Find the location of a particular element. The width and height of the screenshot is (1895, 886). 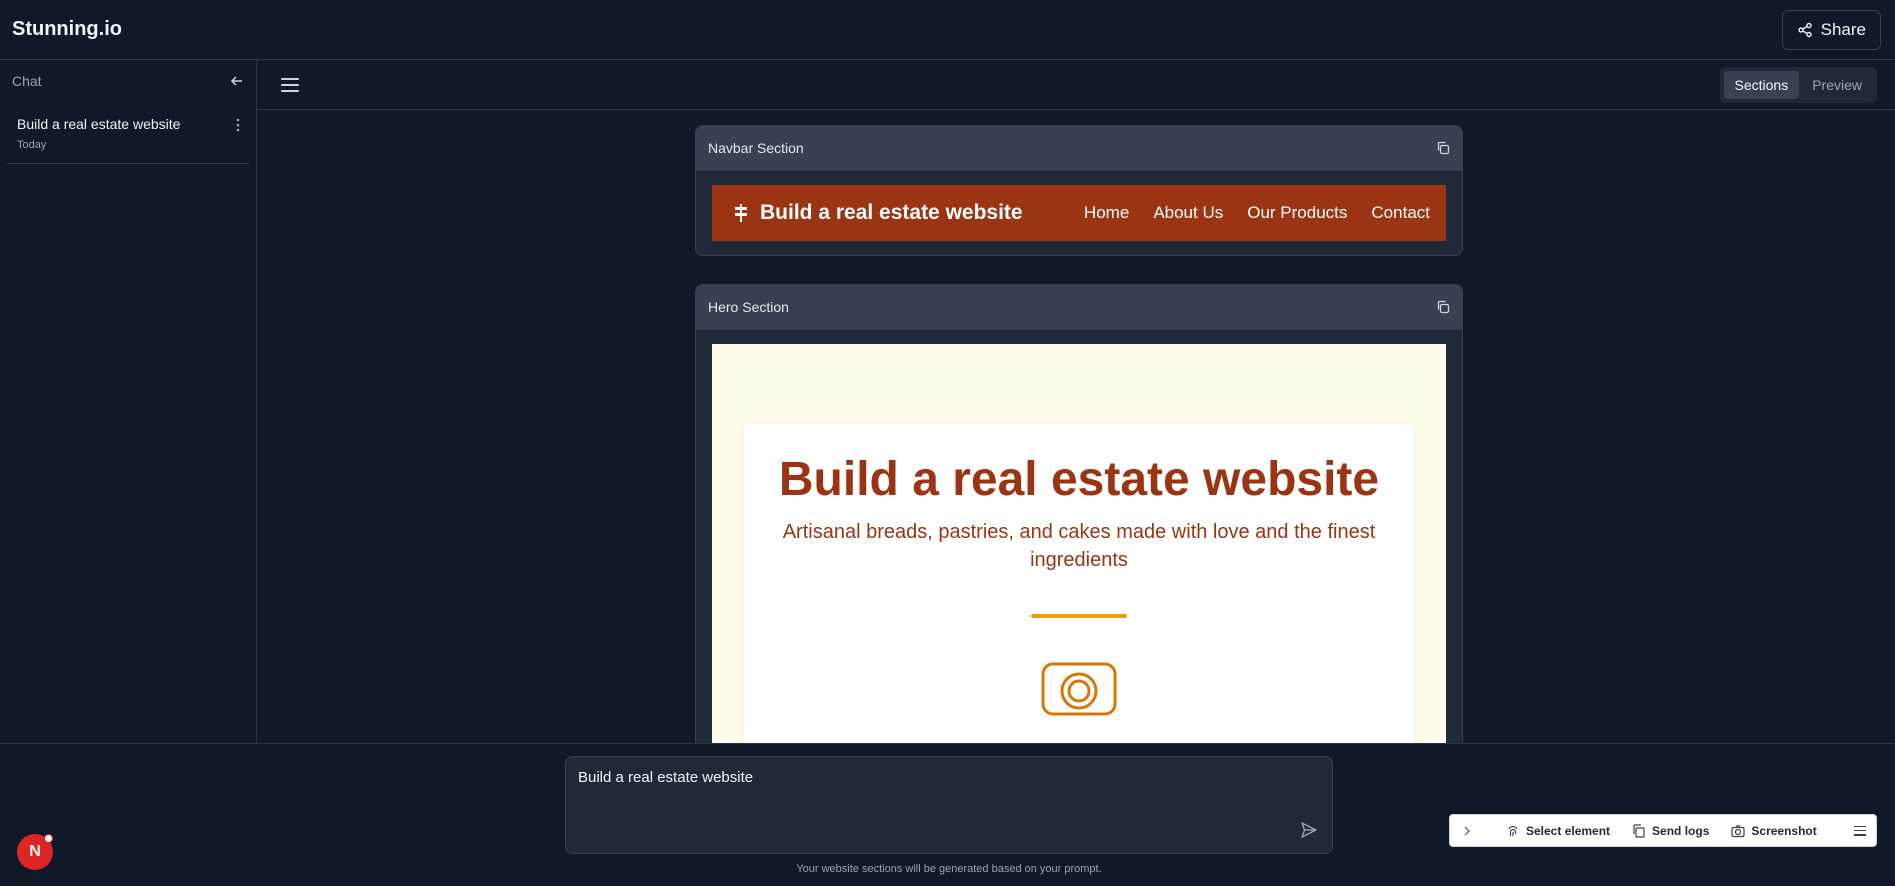

app-logo: Stunning.io is located at coordinates (67, 29).